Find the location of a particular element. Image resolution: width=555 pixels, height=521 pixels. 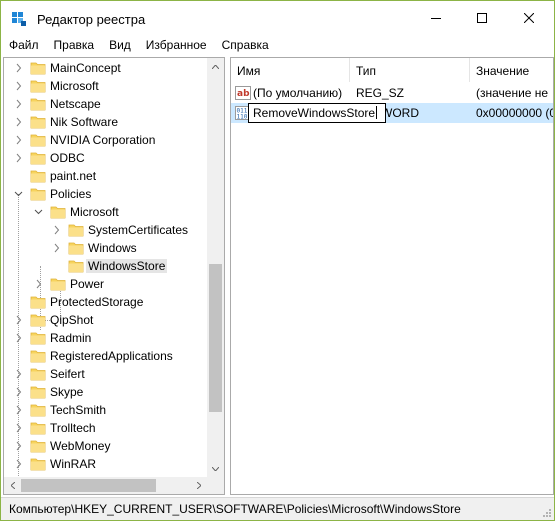

tree-item: WindowsStore is located at coordinates (114, 266).